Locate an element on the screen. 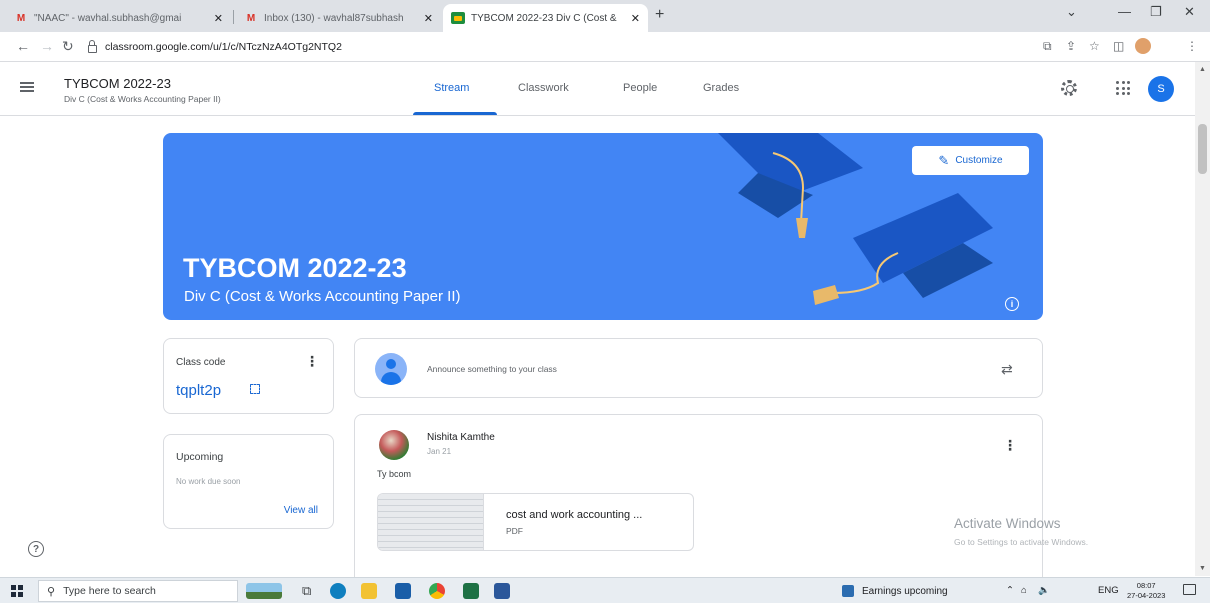  landscape-widget-icon is located at coordinates (264, 591).